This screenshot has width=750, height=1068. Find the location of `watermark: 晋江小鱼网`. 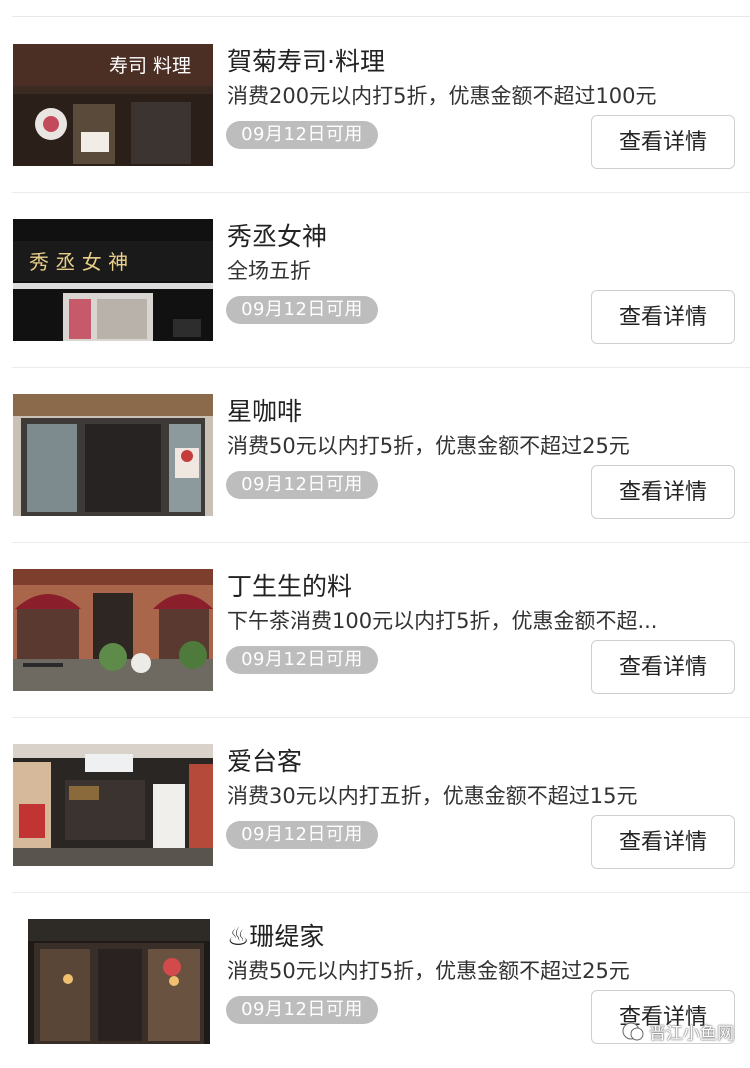

watermark: 晋江小鱼网 is located at coordinates (678, 1031).